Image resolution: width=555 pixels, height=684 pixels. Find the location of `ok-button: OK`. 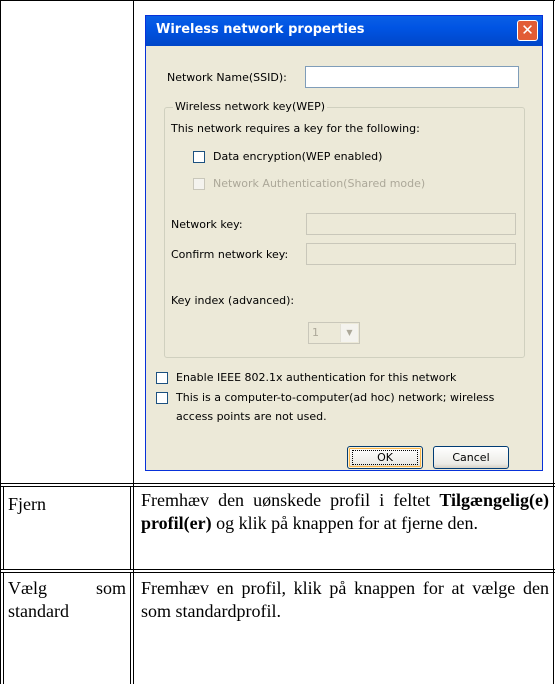

ok-button: OK is located at coordinates (385, 457).